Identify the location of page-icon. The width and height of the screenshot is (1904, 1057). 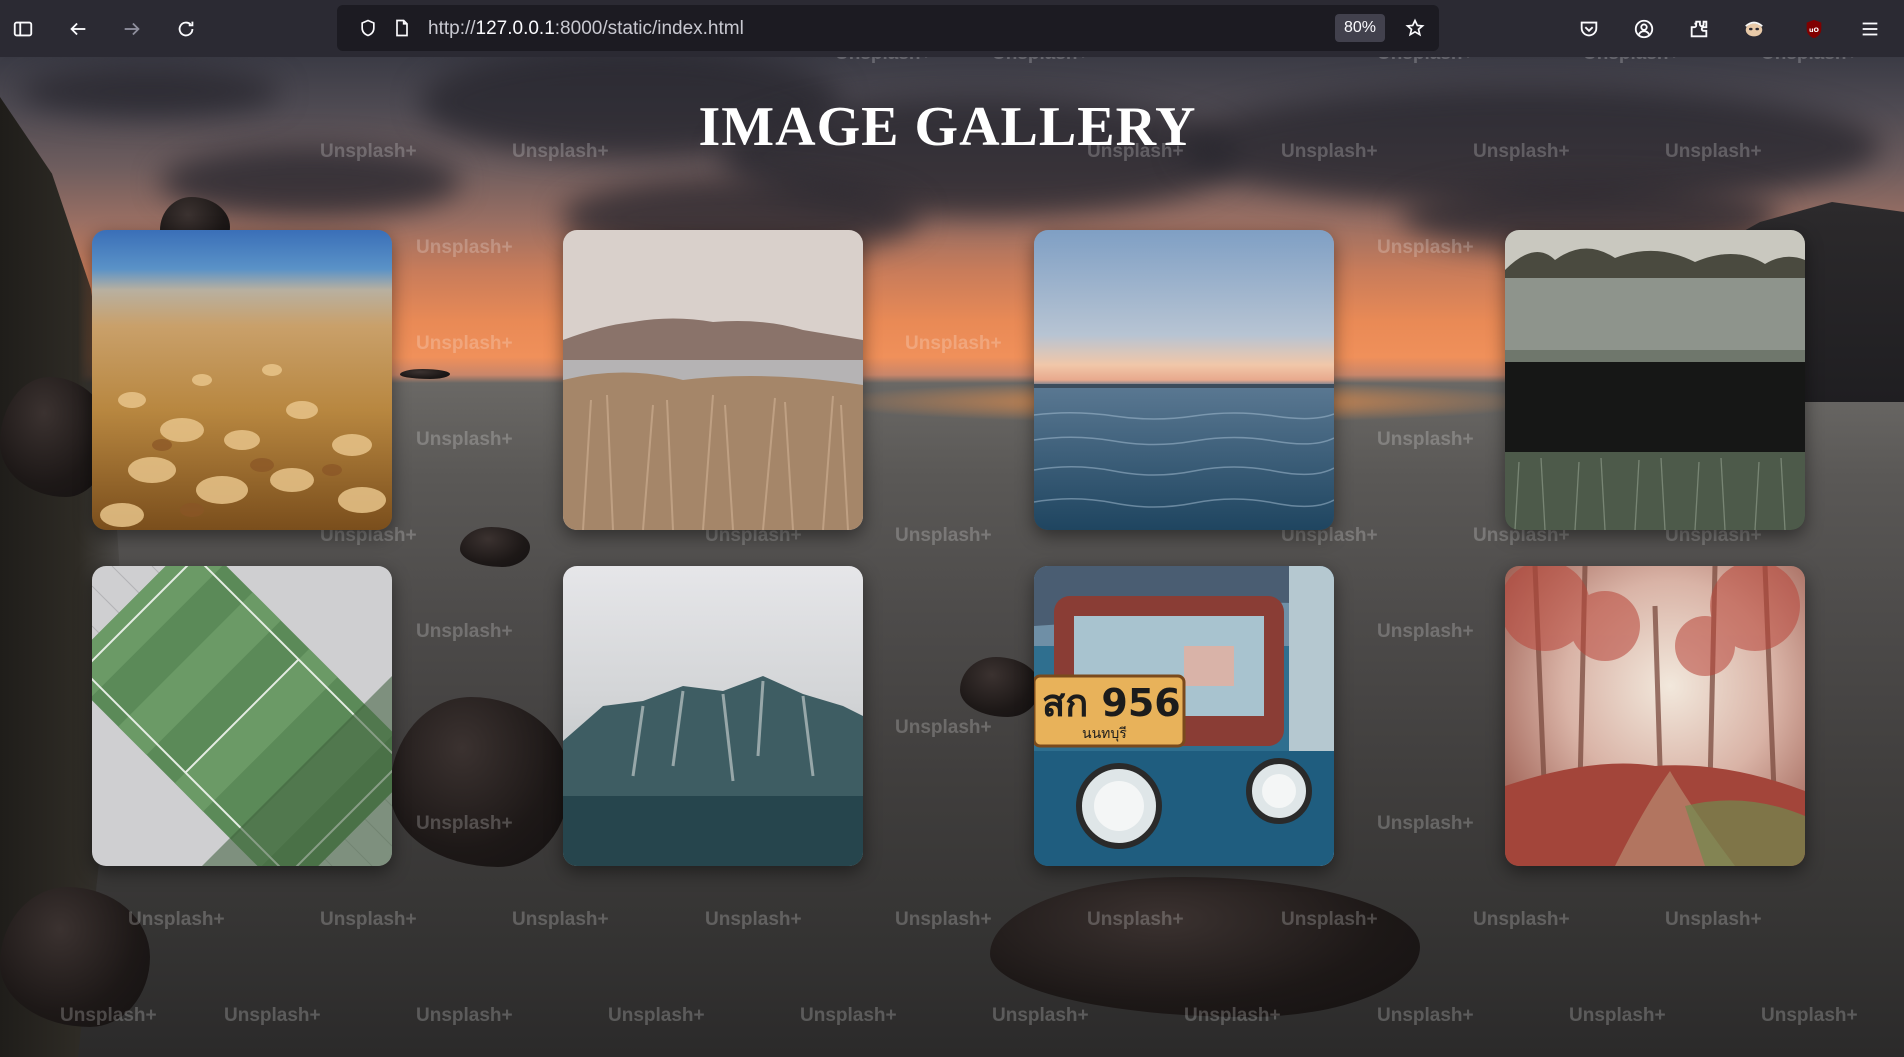
(402, 28).